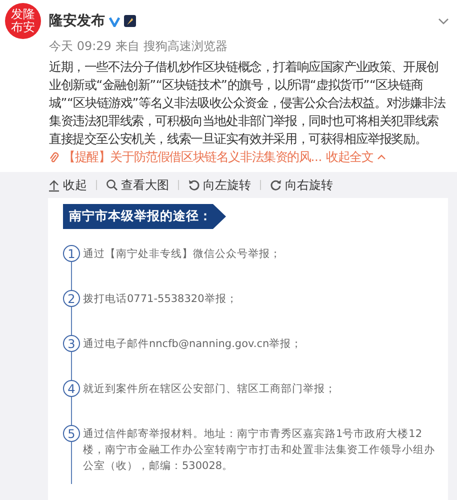 The image size is (457, 500). What do you see at coordinates (71, 343) in the screenshot?
I see `step-number: 3` at bounding box center [71, 343].